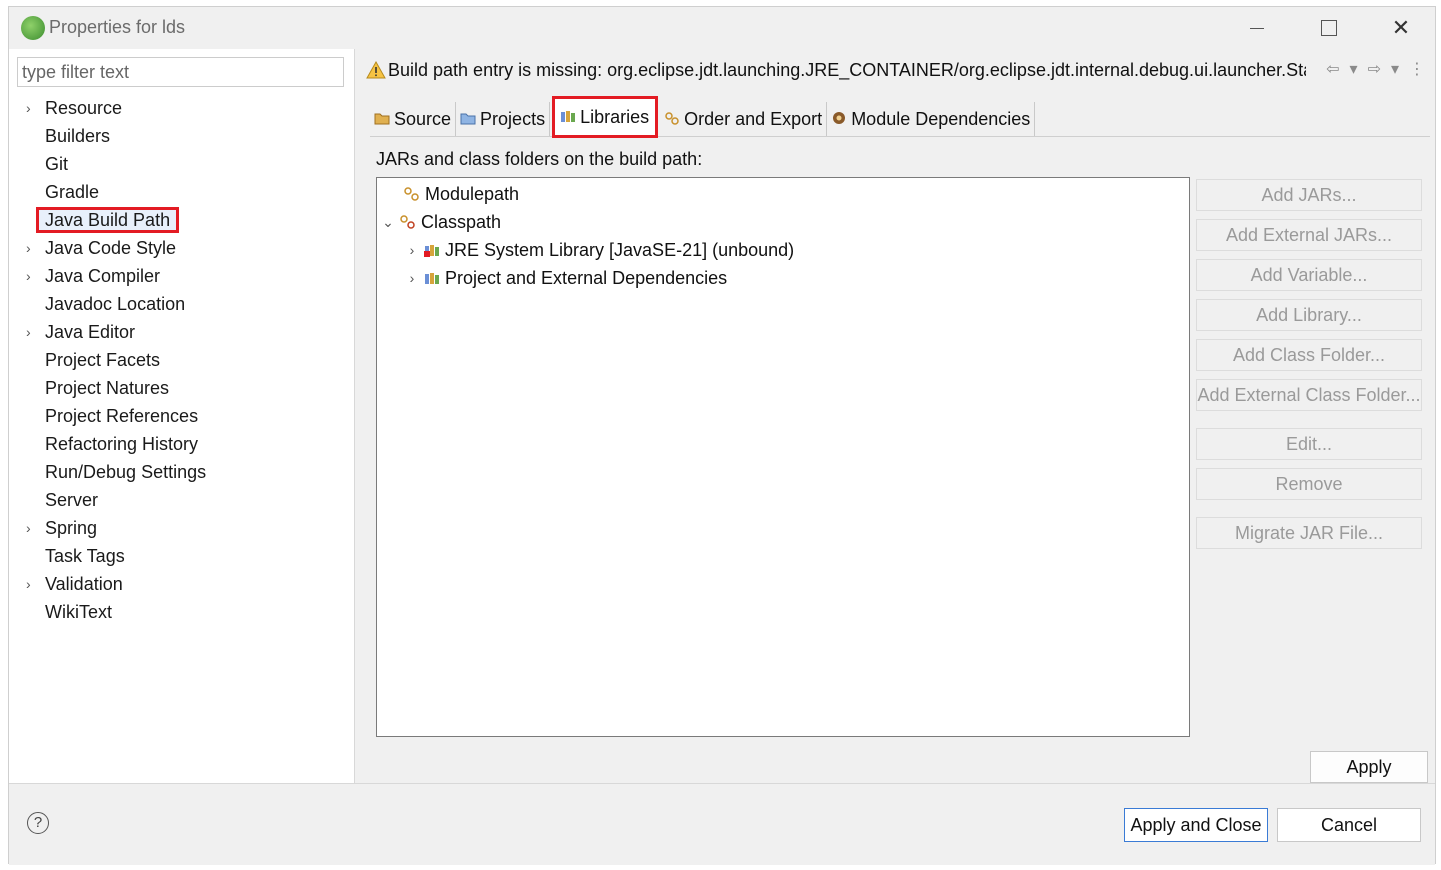  What do you see at coordinates (1329, 28) in the screenshot?
I see `maximize-button` at bounding box center [1329, 28].